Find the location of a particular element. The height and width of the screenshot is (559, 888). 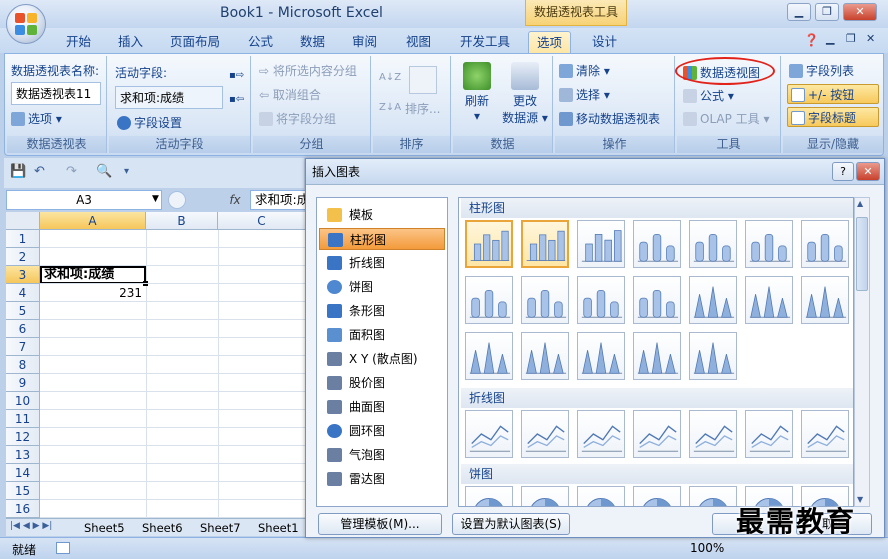

save-icon: 💾 is located at coordinates (18, 171).